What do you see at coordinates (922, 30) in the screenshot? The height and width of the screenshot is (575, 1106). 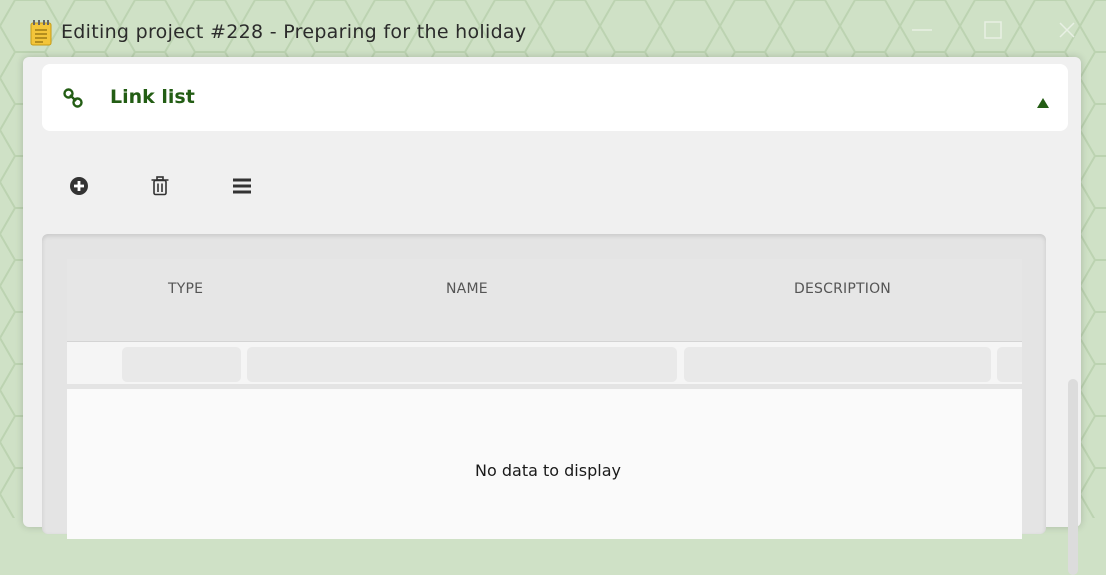 I see `minimize-icon` at bounding box center [922, 30].